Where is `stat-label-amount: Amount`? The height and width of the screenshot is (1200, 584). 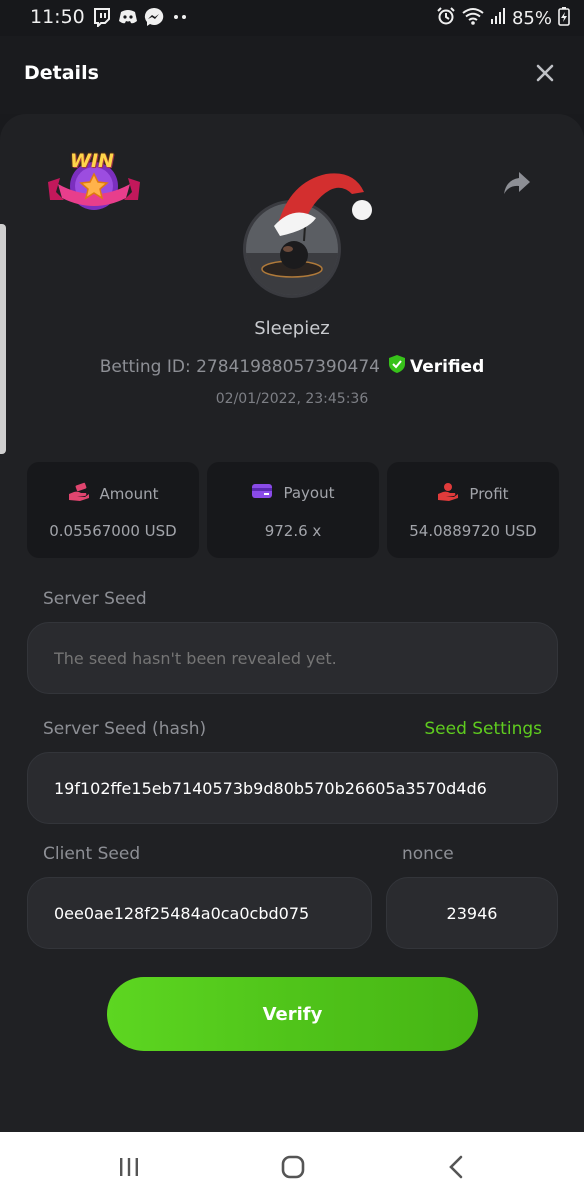 stat-label-amount: Amount is located at coordinates (129, 494).